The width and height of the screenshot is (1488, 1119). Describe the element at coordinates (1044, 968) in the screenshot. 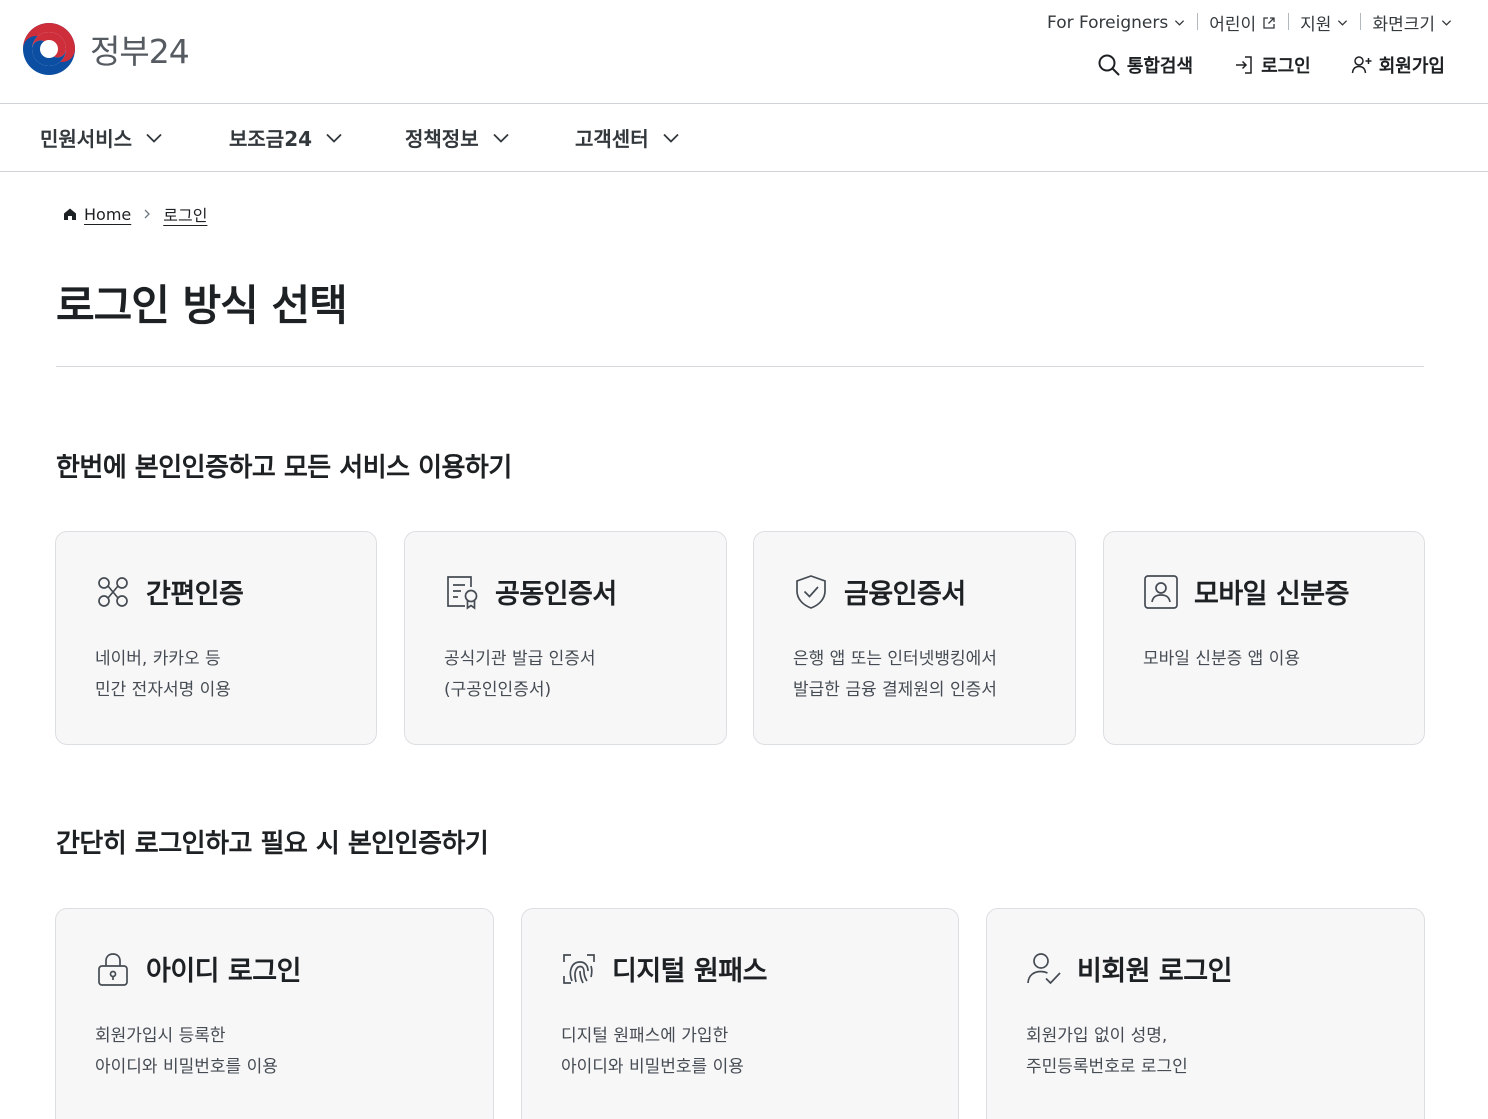

I see `user-check-icon` at that location.